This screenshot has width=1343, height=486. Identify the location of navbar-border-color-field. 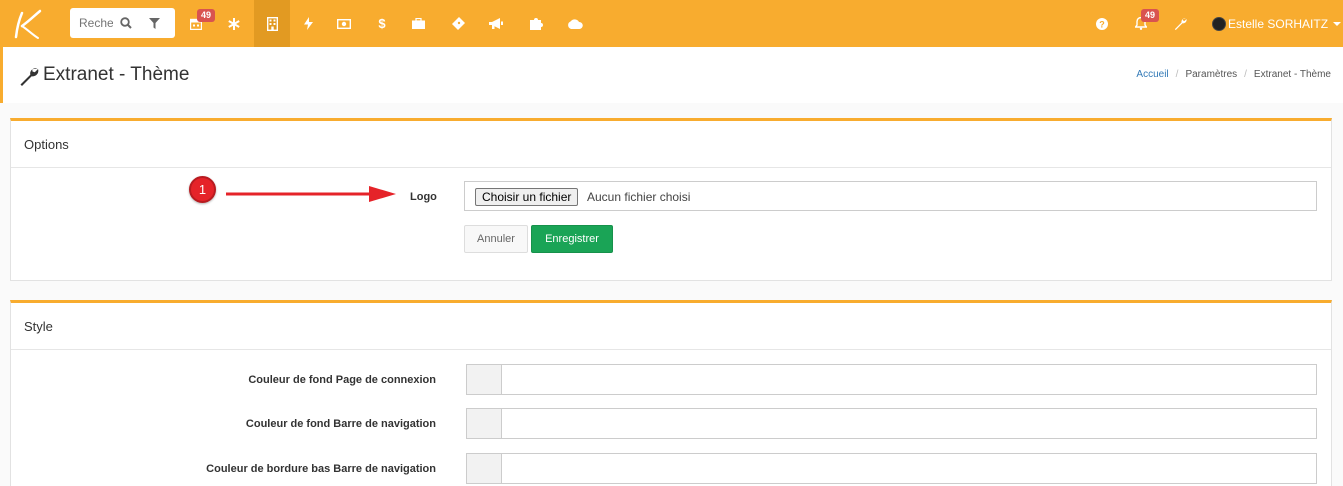
(891, 468).